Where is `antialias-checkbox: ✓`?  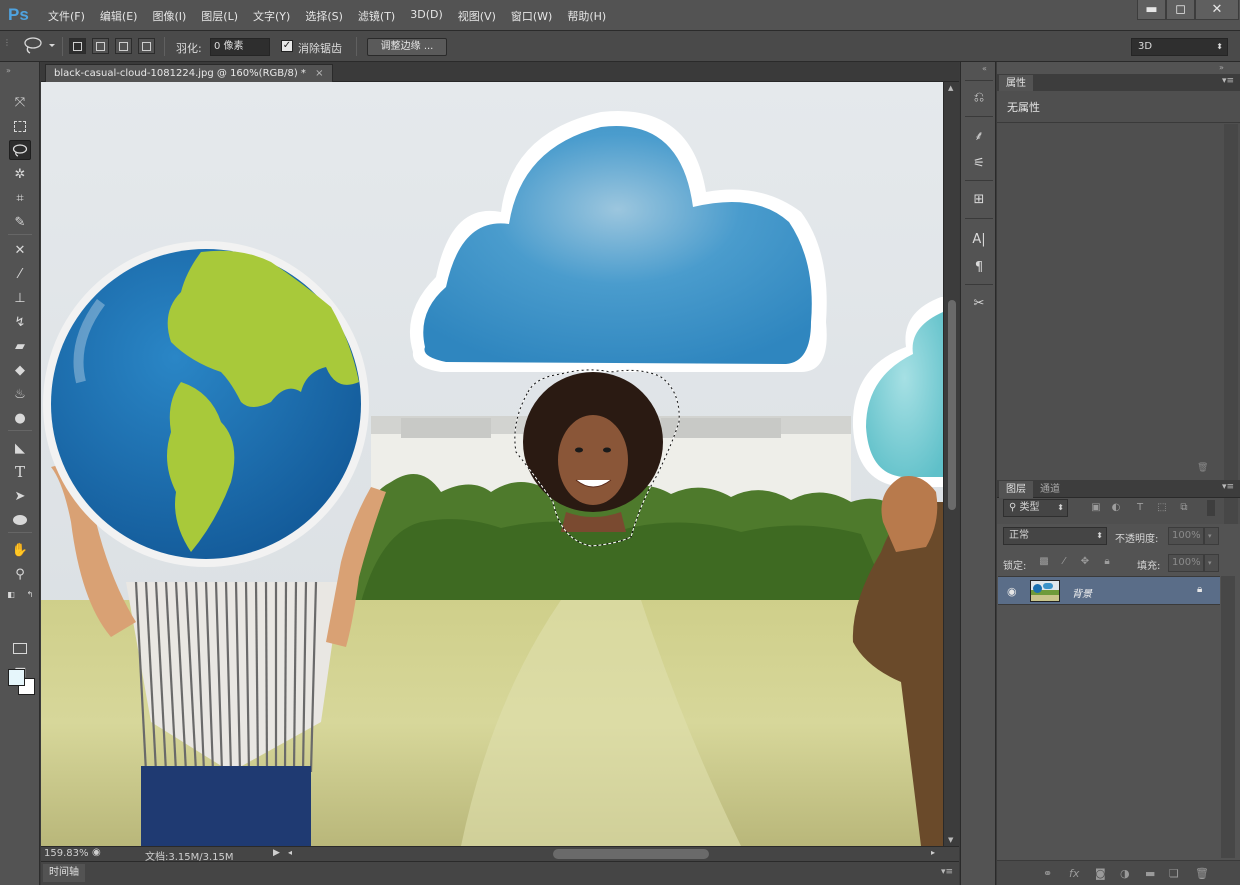
antialias-checkbox: ✓ is located at coordinates (287, 46).